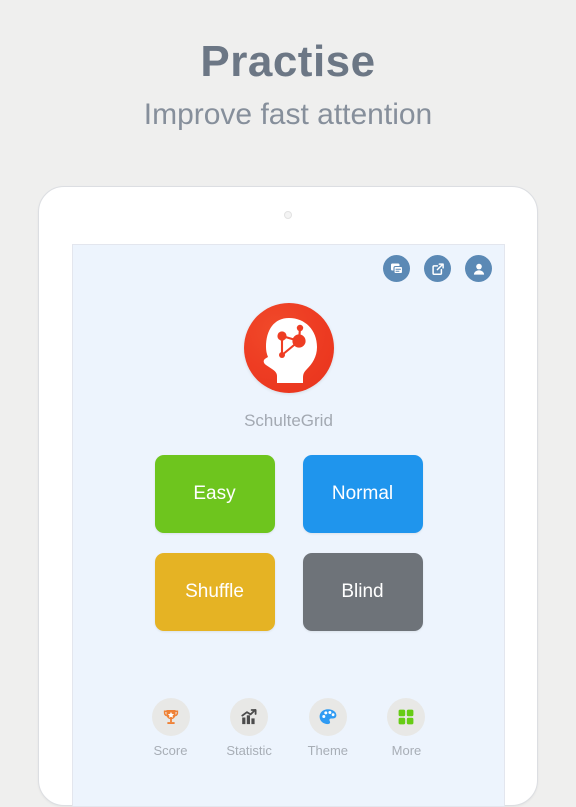 The width and height of the screenshot is (576, 807). Describe the element at coordinates (362, 494) in the screenshot. I see `mode-button-normal: Normal` at that location.